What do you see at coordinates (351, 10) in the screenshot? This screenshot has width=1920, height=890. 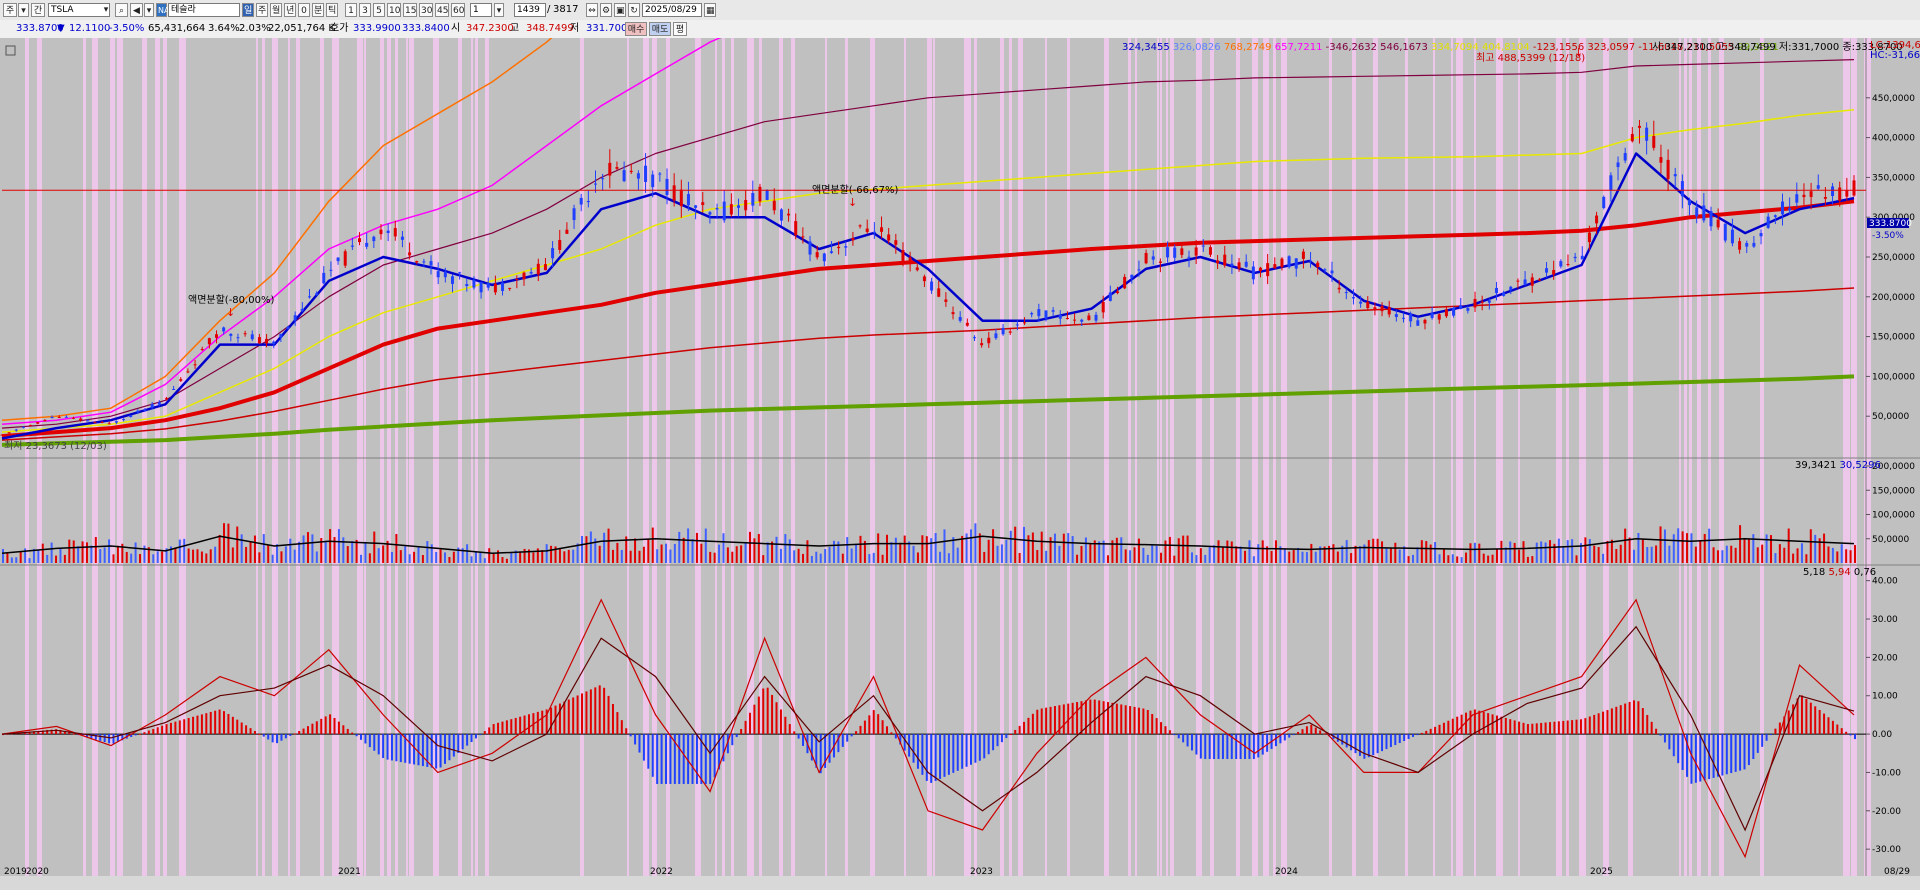 I see `minute-1-button: 1` at bounding box center [351, 10].